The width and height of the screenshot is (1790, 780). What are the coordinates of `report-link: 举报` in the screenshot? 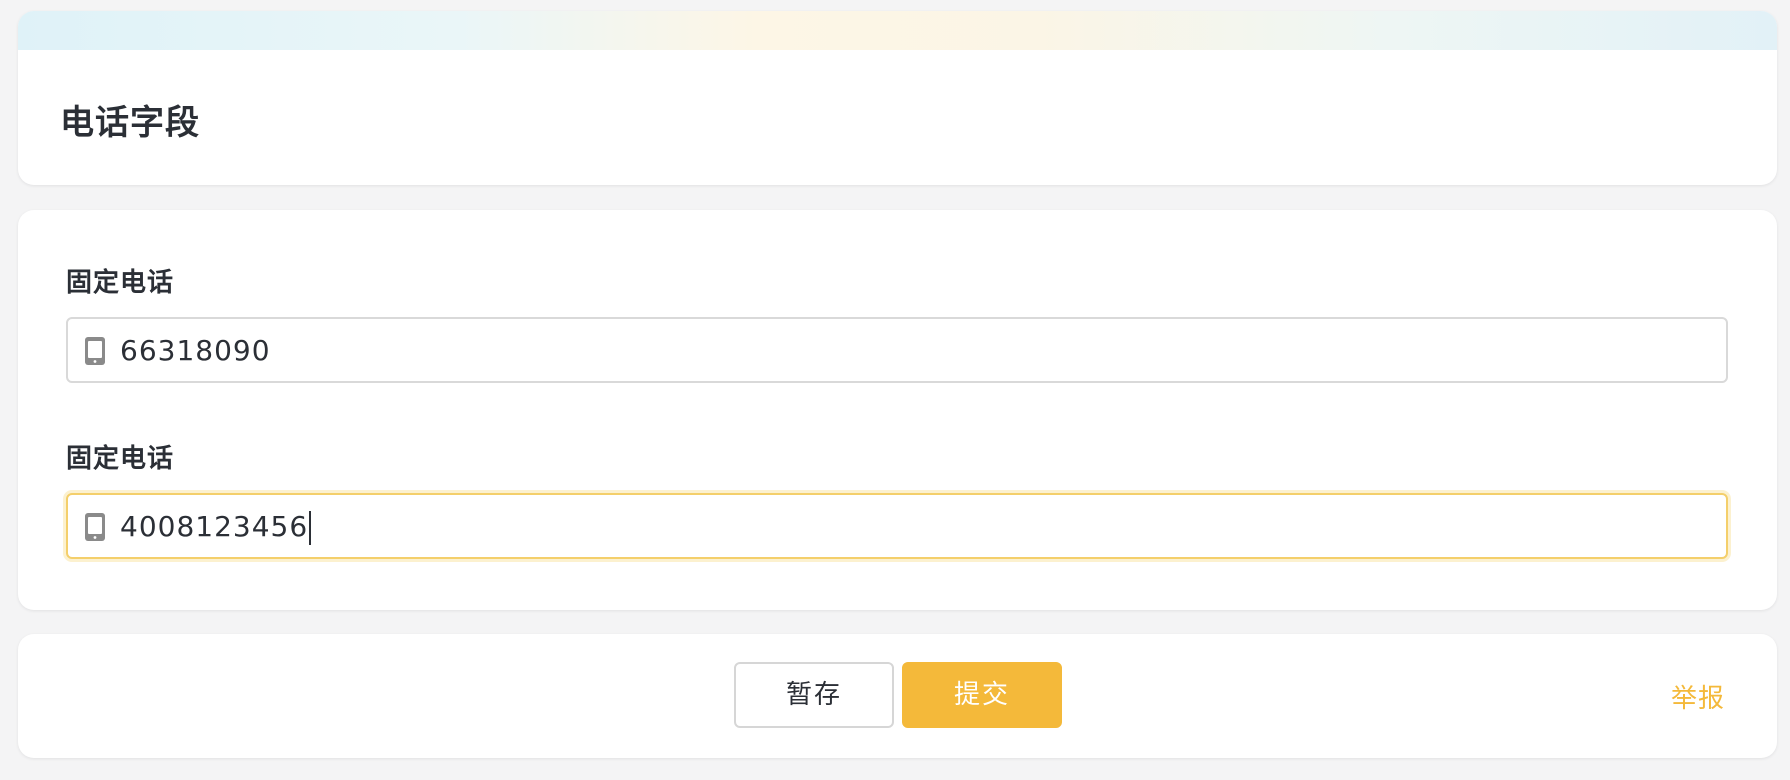 It's located at (1698, 696).